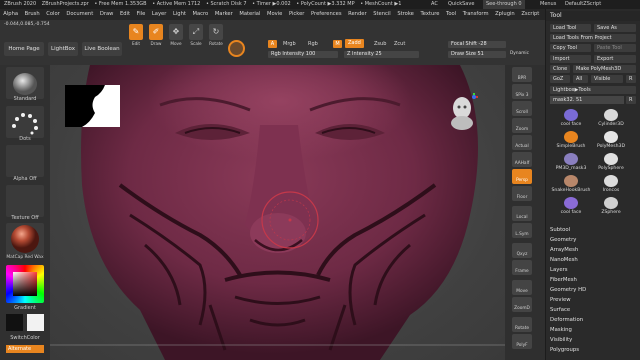  I want to click on right-shelf-button: Local, so click(522, 213).